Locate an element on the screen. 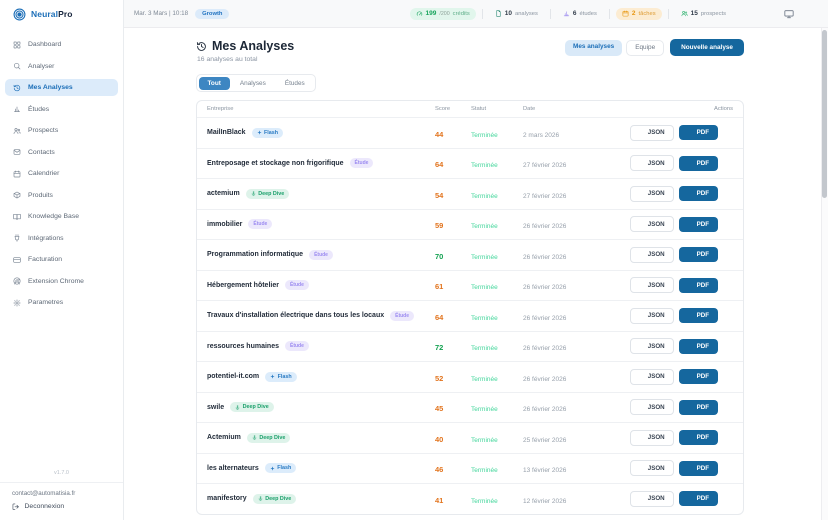  table-header: Entreprise Score Statut Date Actions is located at coordinates (470, 109).